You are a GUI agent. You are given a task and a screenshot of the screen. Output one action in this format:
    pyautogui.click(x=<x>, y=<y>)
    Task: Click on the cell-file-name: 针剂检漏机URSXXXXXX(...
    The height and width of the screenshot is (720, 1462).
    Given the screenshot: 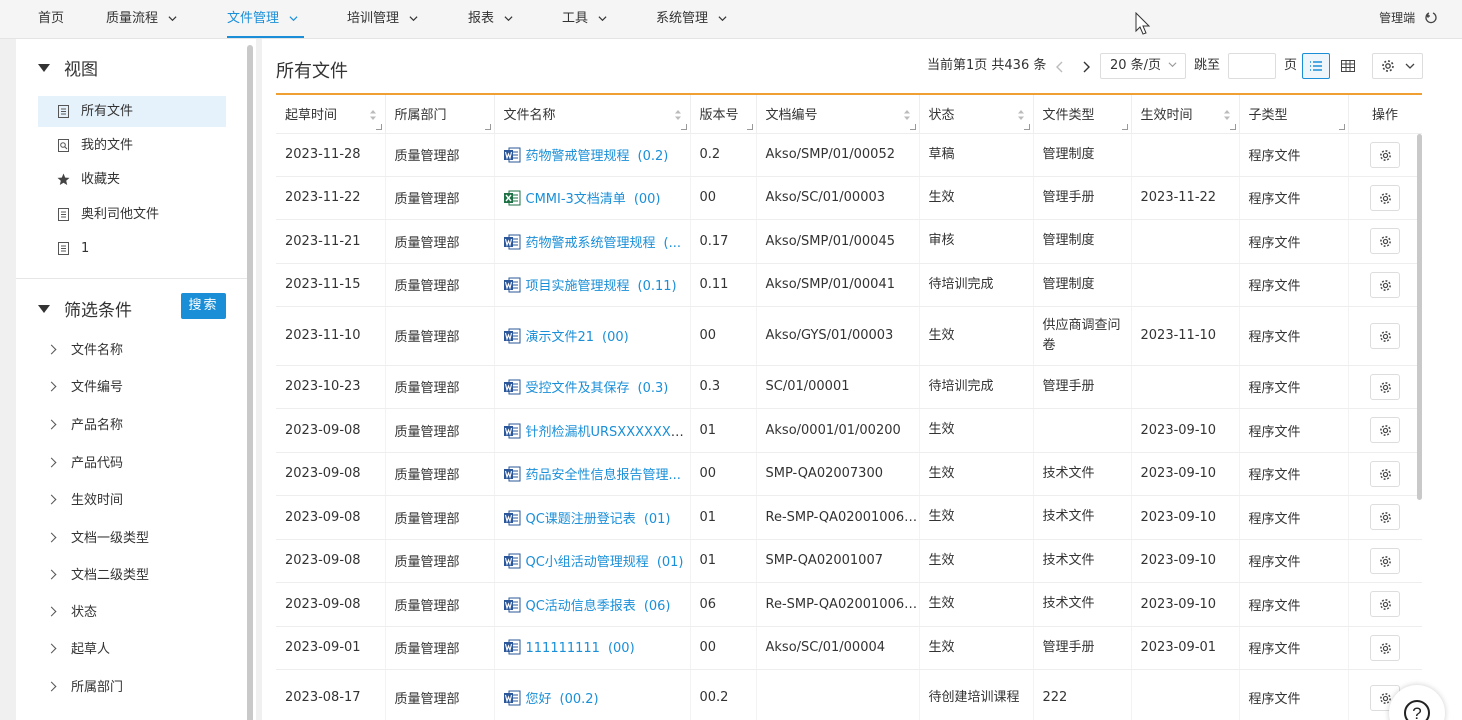 What is the action you would take?
    pyautogui.click(x=592, y=430)
    